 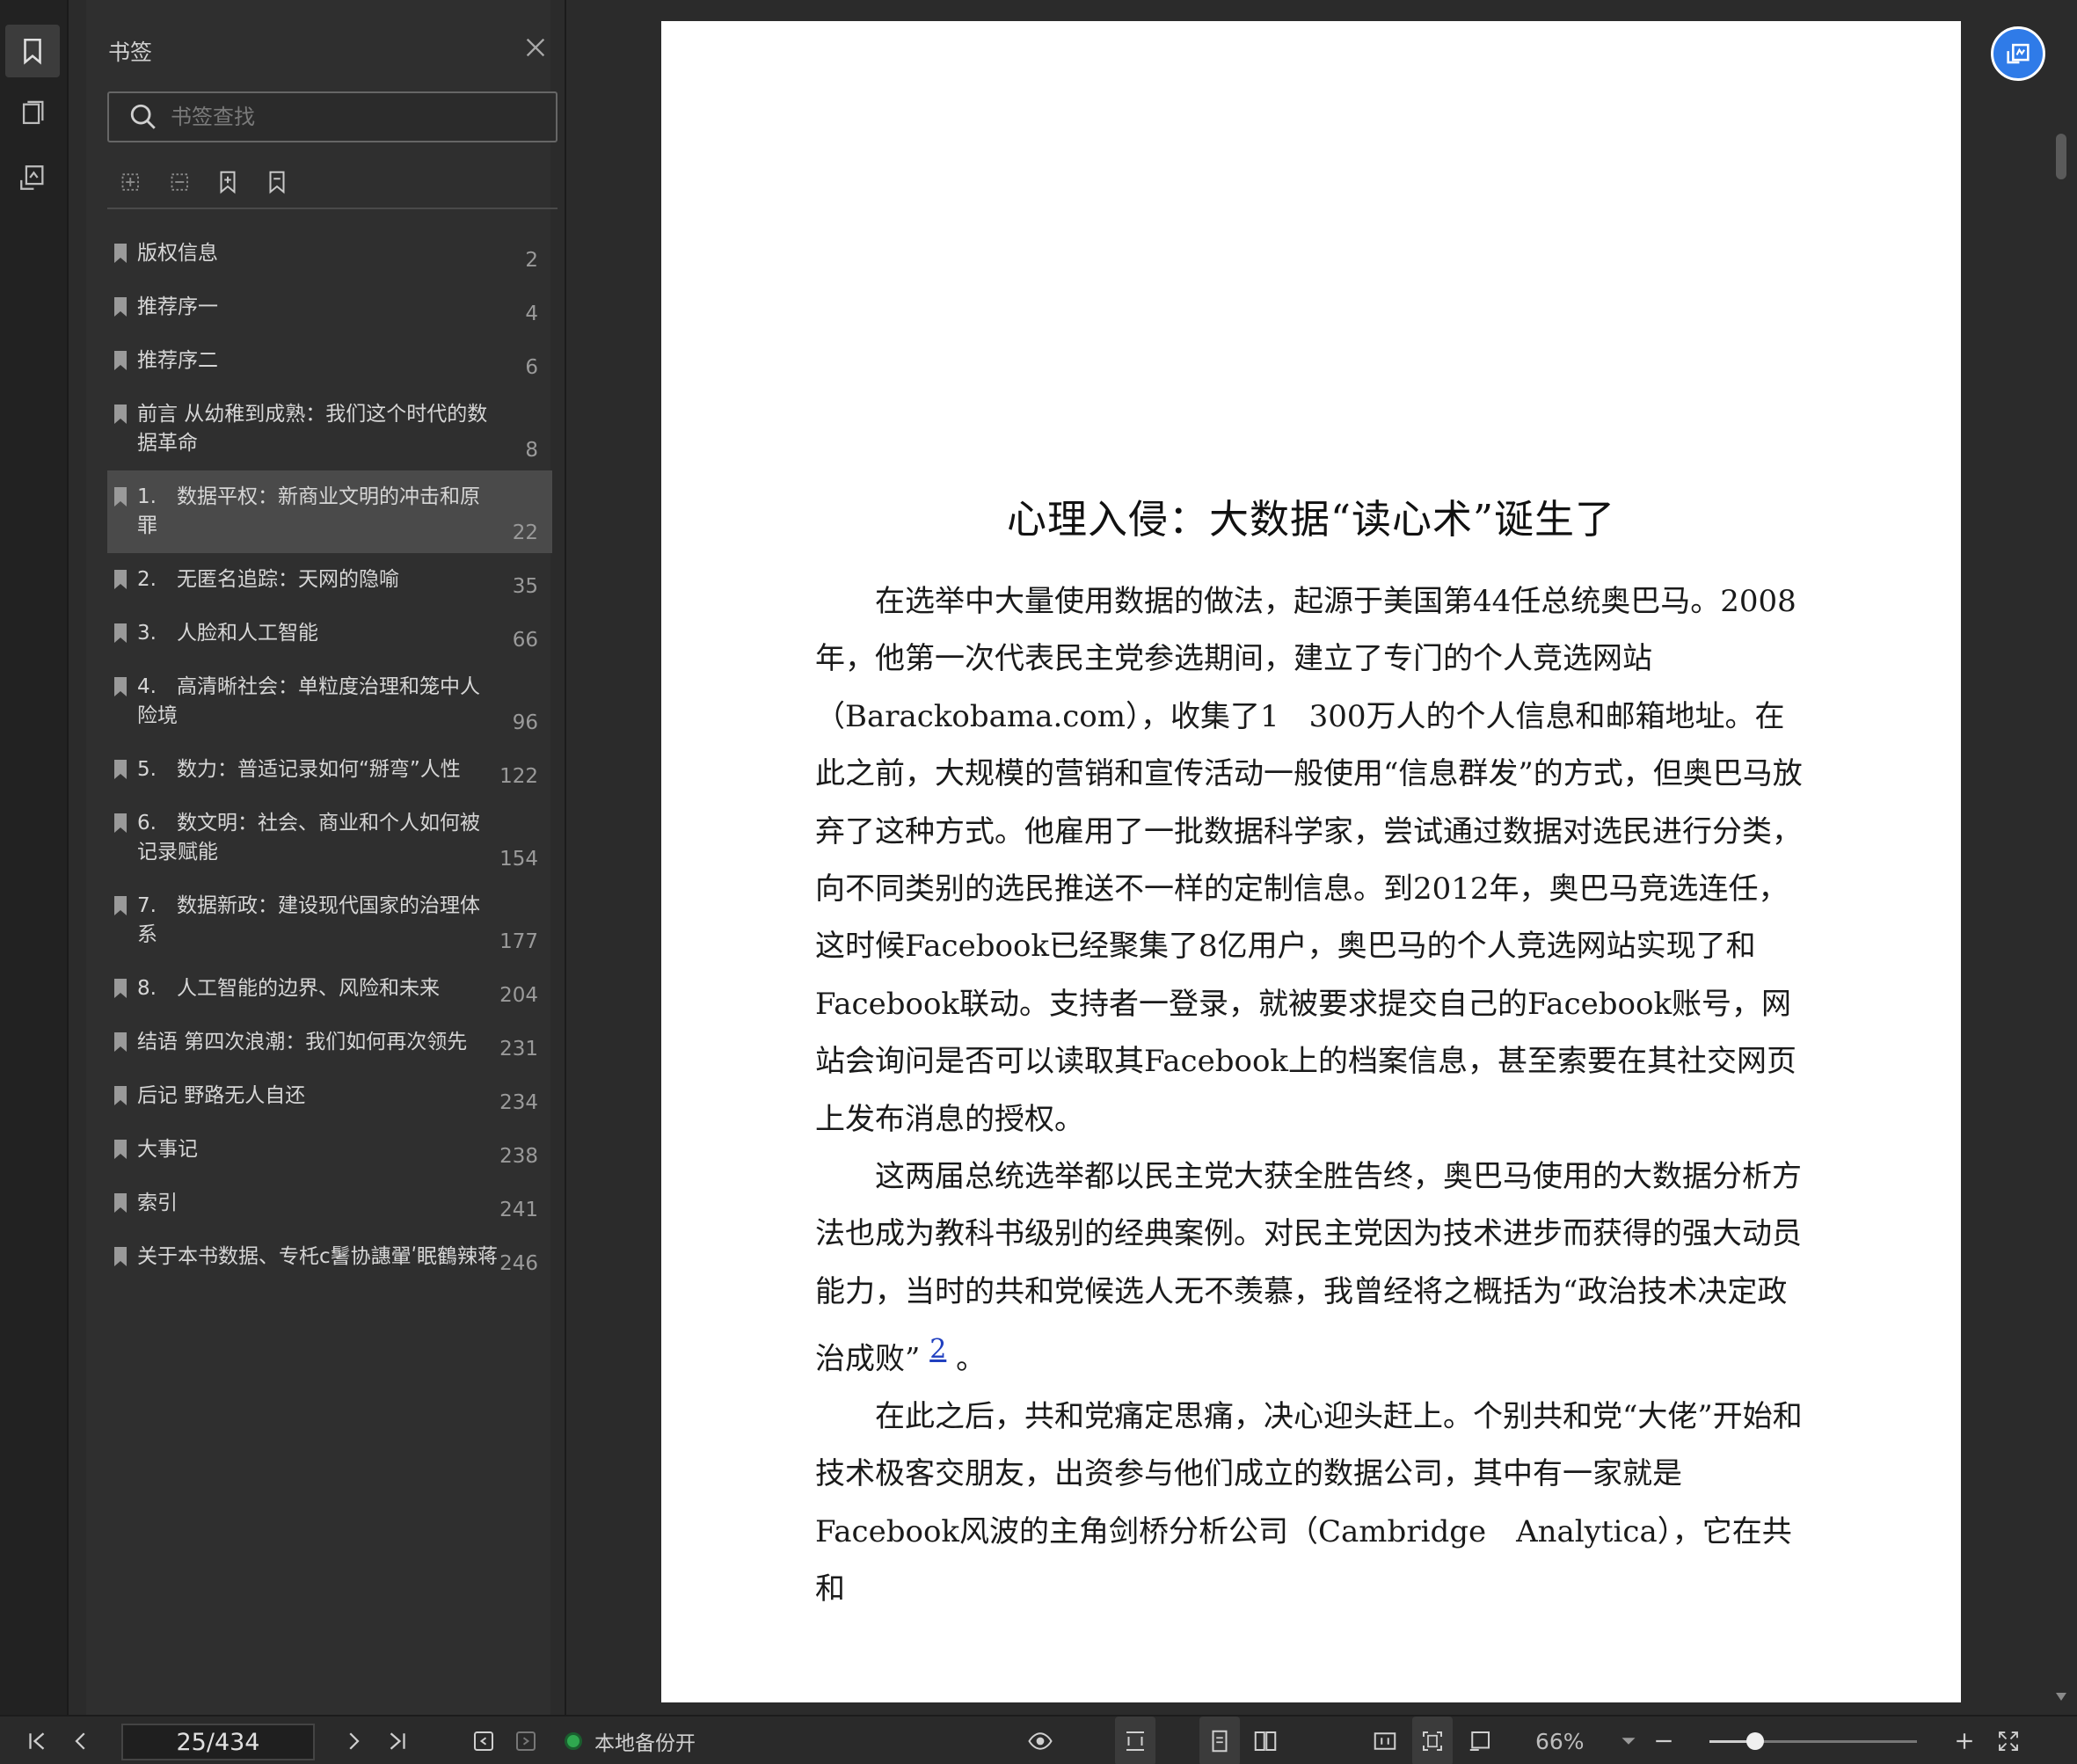 I want to click on bookmark-page: 6, so click(x=531, y=367).